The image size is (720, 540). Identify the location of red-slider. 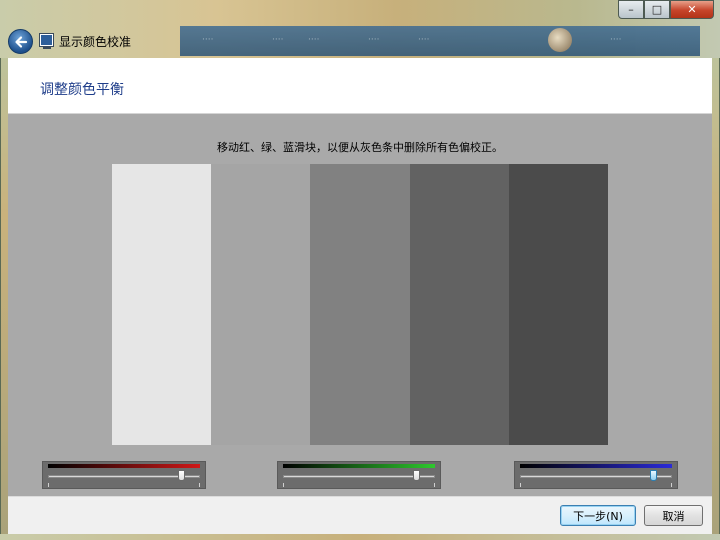
(124, 475).